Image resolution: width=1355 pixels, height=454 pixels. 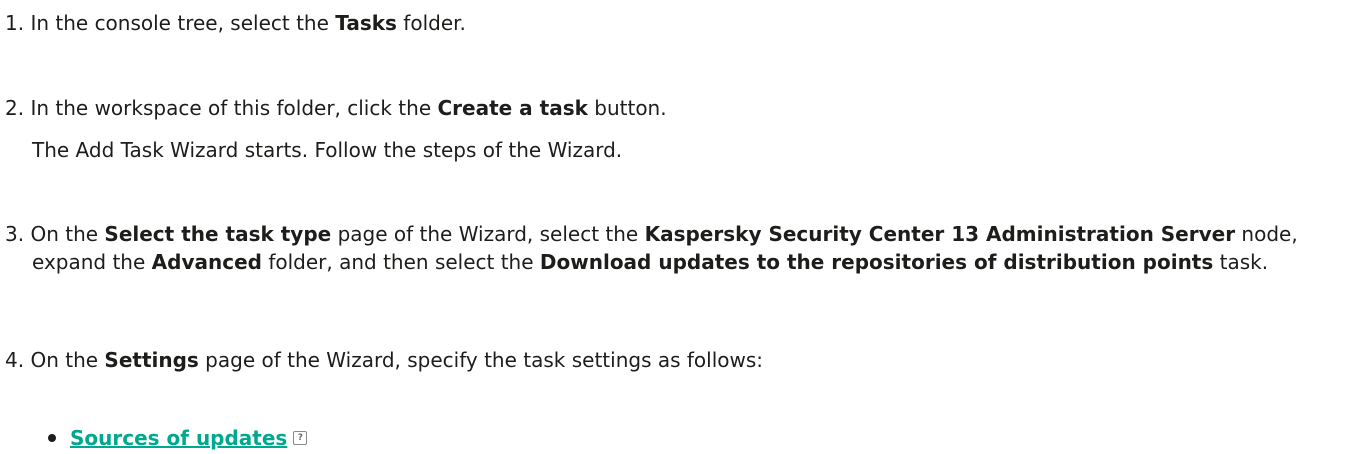 I want to click on ui-term-create-a-task: Create a task, so click(x=512, y=108).